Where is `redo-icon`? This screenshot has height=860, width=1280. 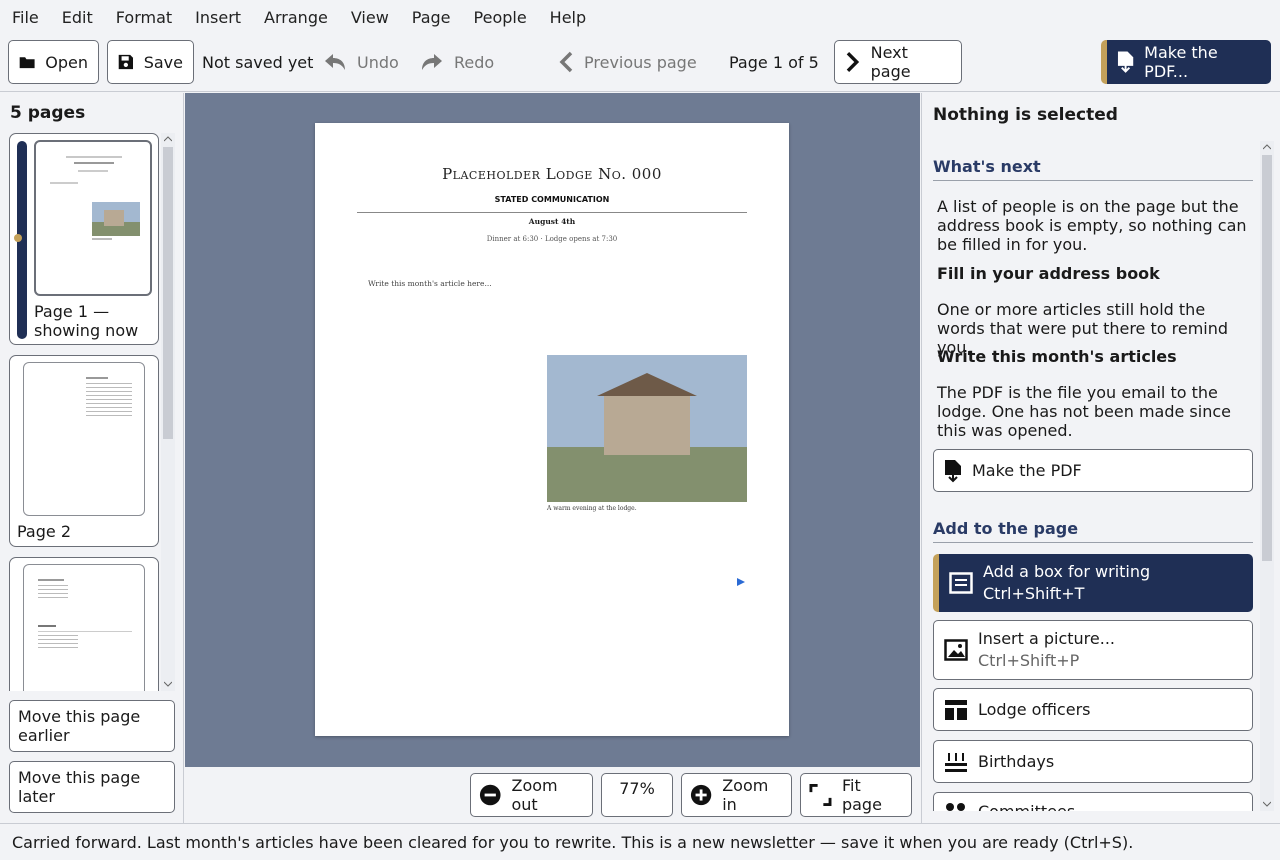
redo-icon is located at coordinates (432, 62).